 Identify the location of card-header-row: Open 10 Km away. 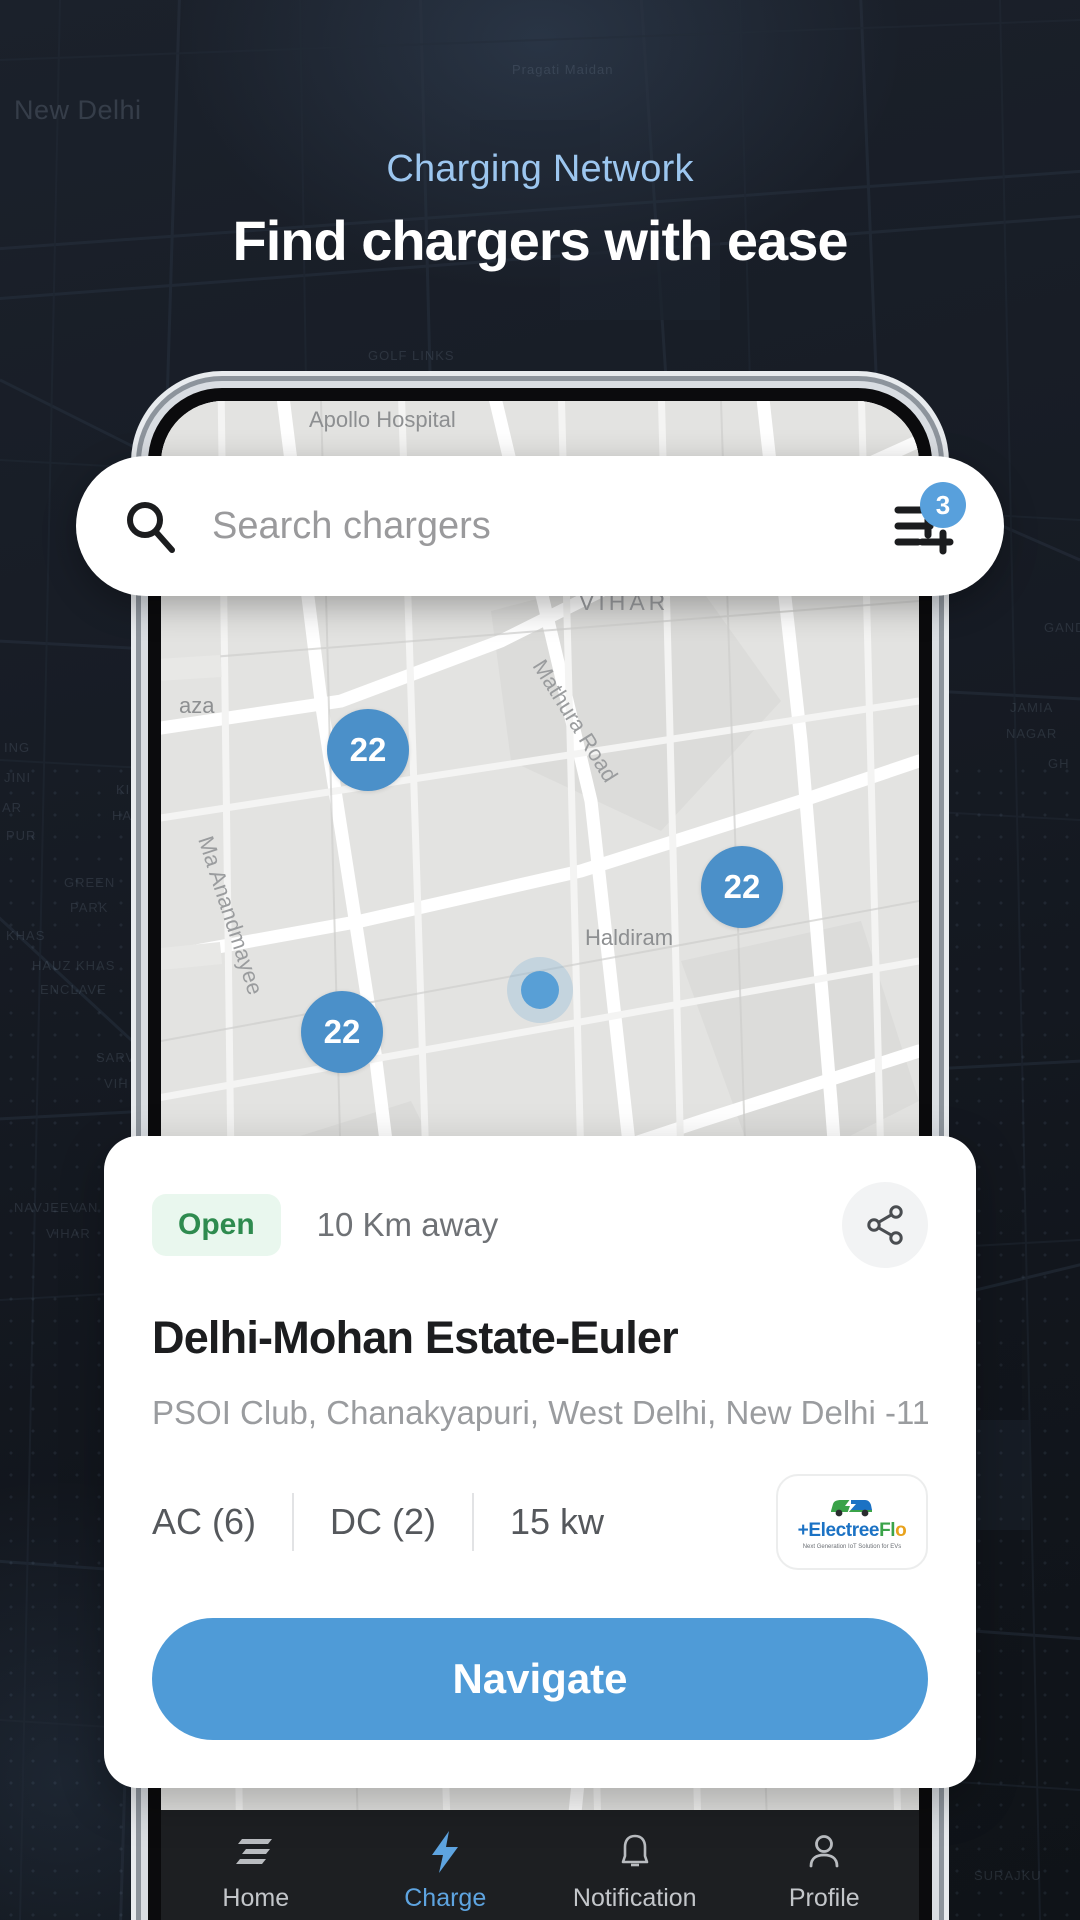
(540, 1225).